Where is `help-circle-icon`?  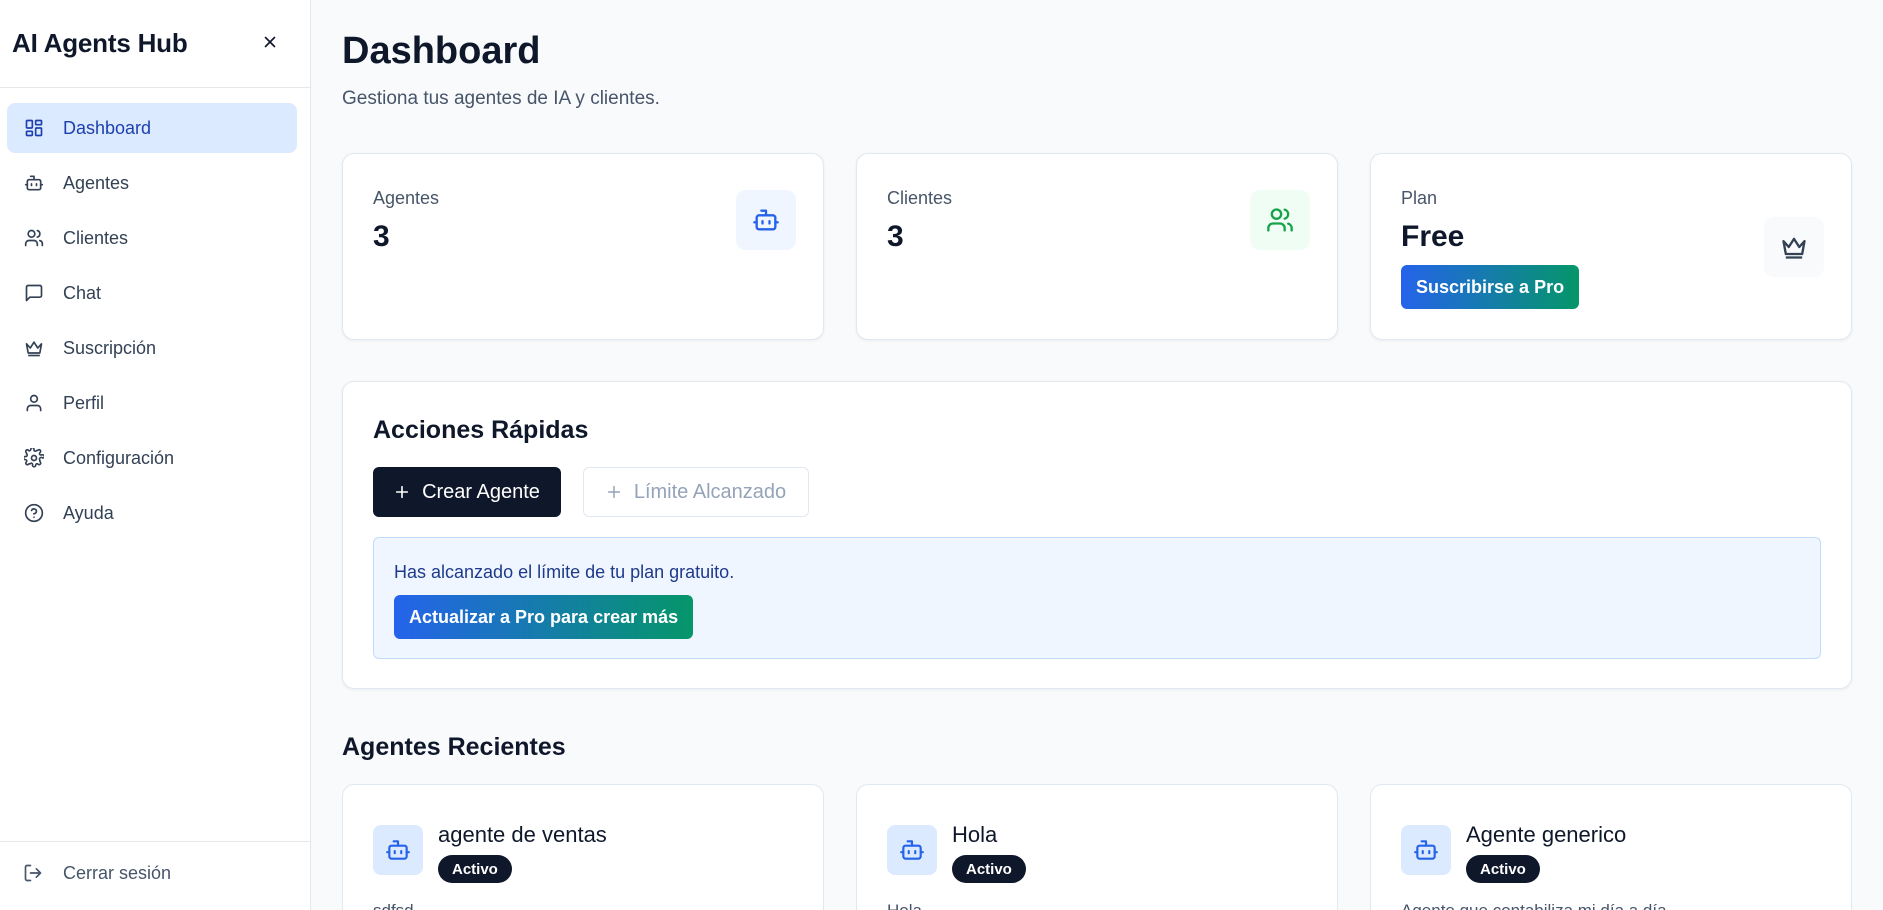 help-circle-icon is located at coordinates (34, 513).